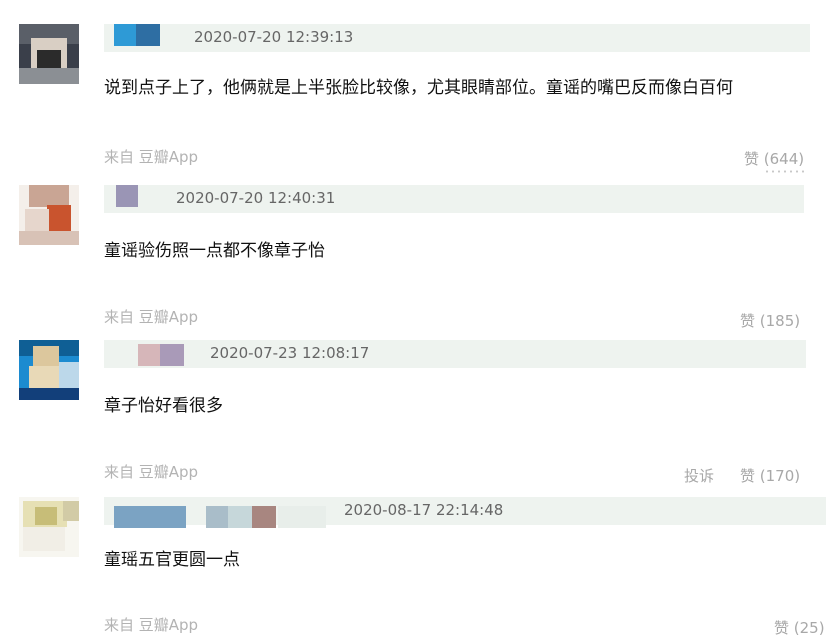  What do you see at coordinates (424, 510) in the screenshot?
I see `comment-timestamp: 2020-08-17 22:14:48` at bounding box center [424, 510].